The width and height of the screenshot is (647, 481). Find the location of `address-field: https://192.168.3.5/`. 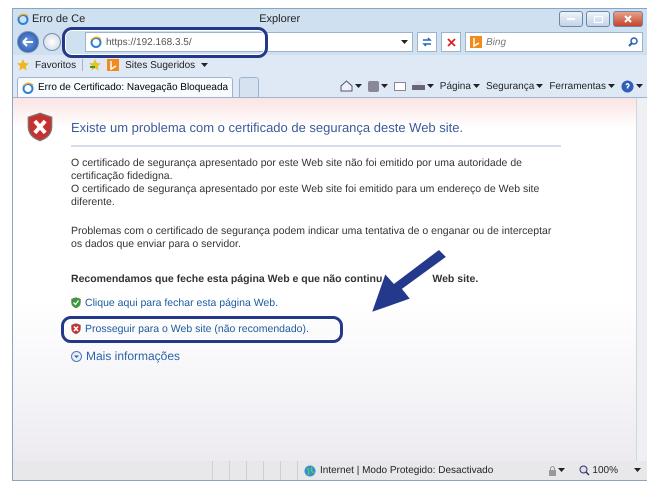

address-field: https://192.168.3.5/ is located at coordinates (249, 42).